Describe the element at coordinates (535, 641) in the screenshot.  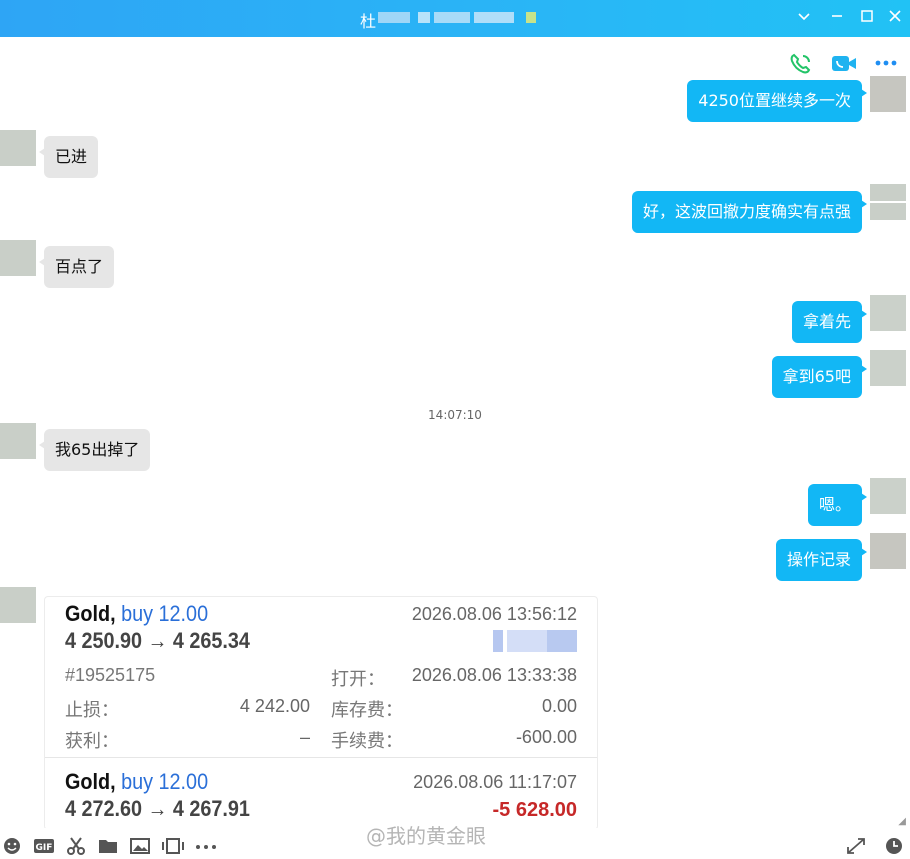
I see `blurred-profit` at that location.